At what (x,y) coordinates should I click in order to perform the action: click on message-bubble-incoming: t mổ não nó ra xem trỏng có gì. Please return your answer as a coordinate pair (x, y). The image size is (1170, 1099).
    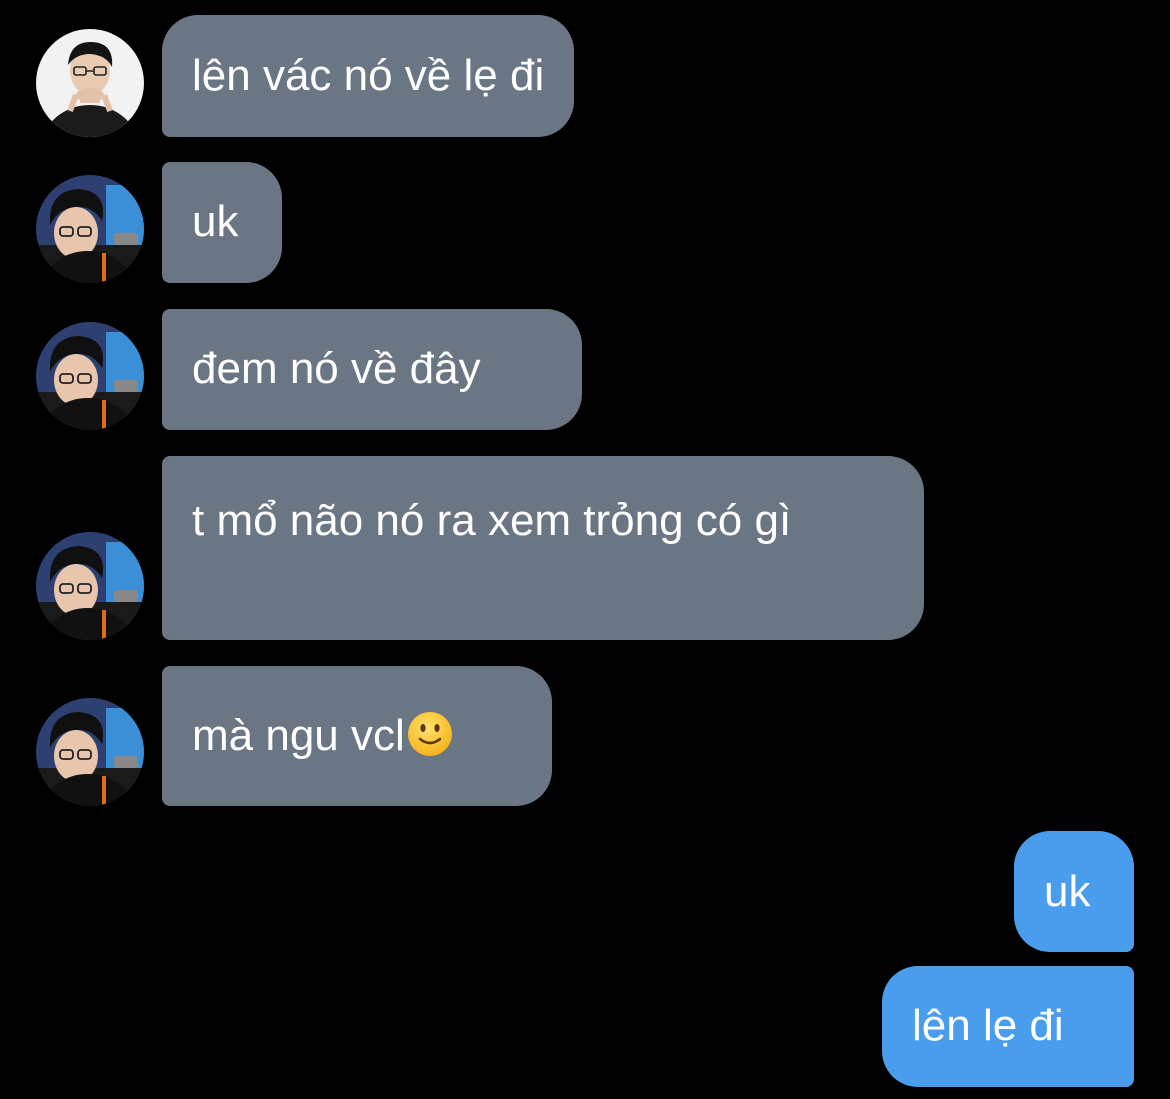
    Looking at the image, I should click on (543, 548).